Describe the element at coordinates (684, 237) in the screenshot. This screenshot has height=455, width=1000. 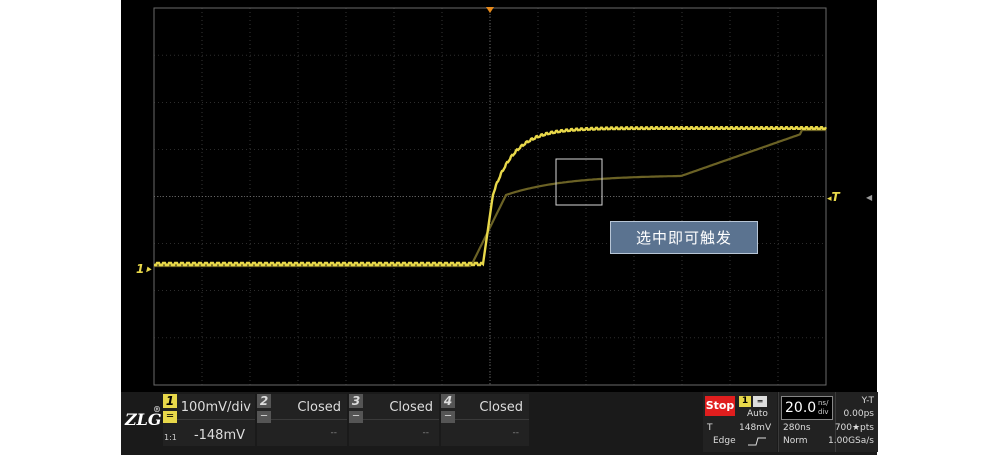
I see `trigger-tooltip: 选中即可触发` at that location.